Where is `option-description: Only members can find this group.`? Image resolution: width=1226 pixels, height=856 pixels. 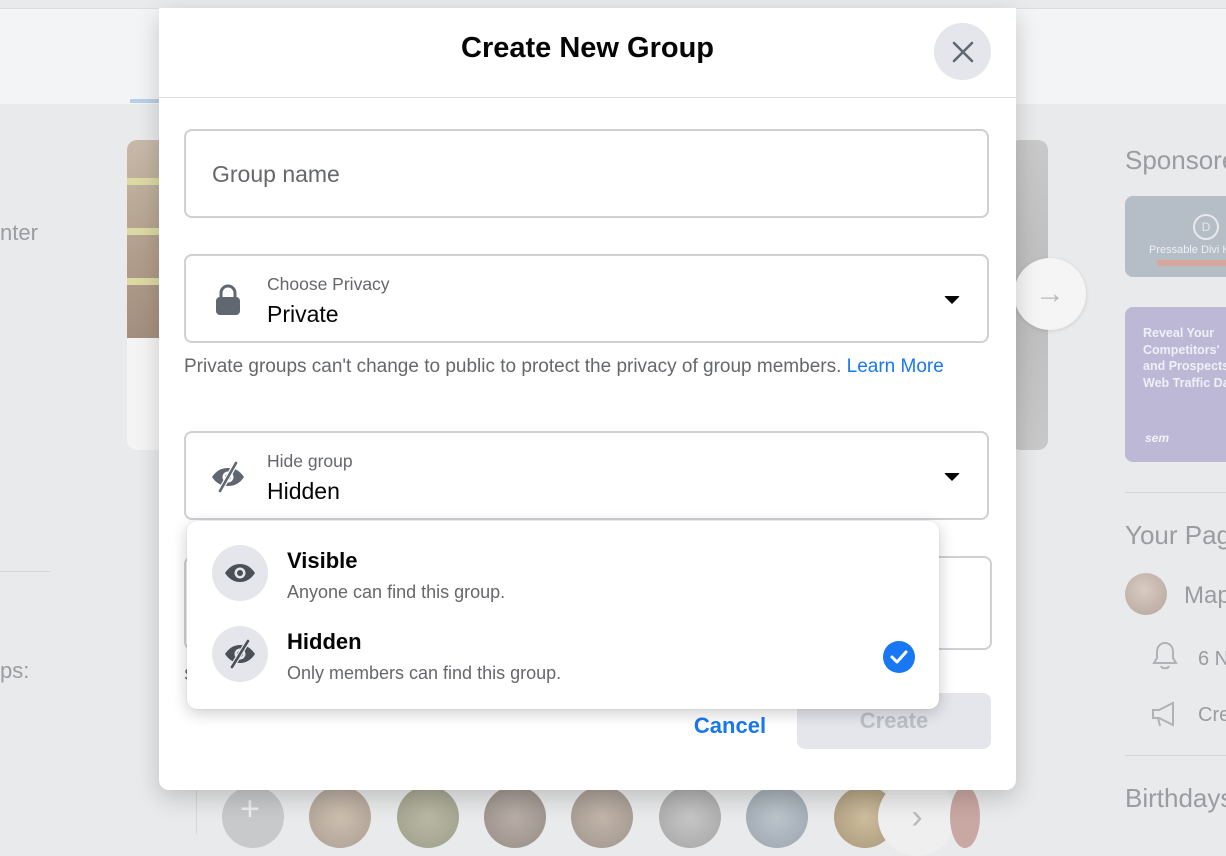
option-description: Only members can find this group. is located at coordinates (424, 673).